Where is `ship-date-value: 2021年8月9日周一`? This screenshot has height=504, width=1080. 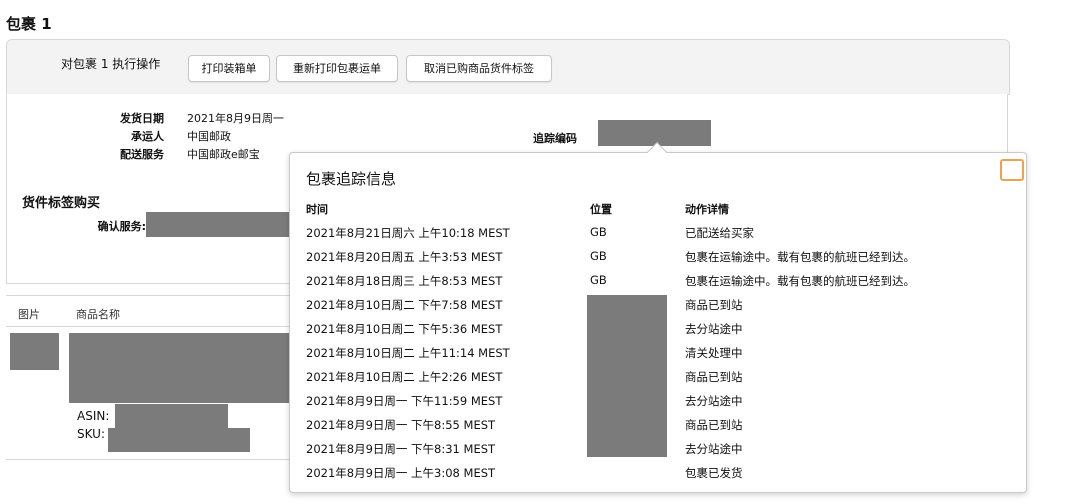 ship-date-value: 2021年8月9日周一 is located at coordinates (235, 118).